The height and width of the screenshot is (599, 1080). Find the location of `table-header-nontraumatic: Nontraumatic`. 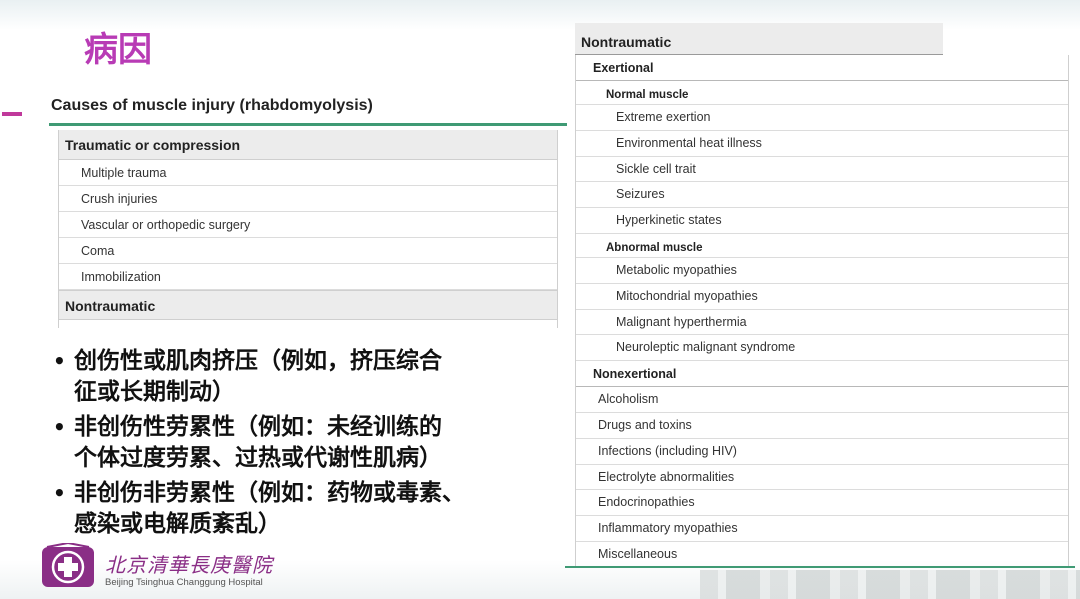

table-header-nontraumatic: Nontraumatic is located at coordinates (308, 305).